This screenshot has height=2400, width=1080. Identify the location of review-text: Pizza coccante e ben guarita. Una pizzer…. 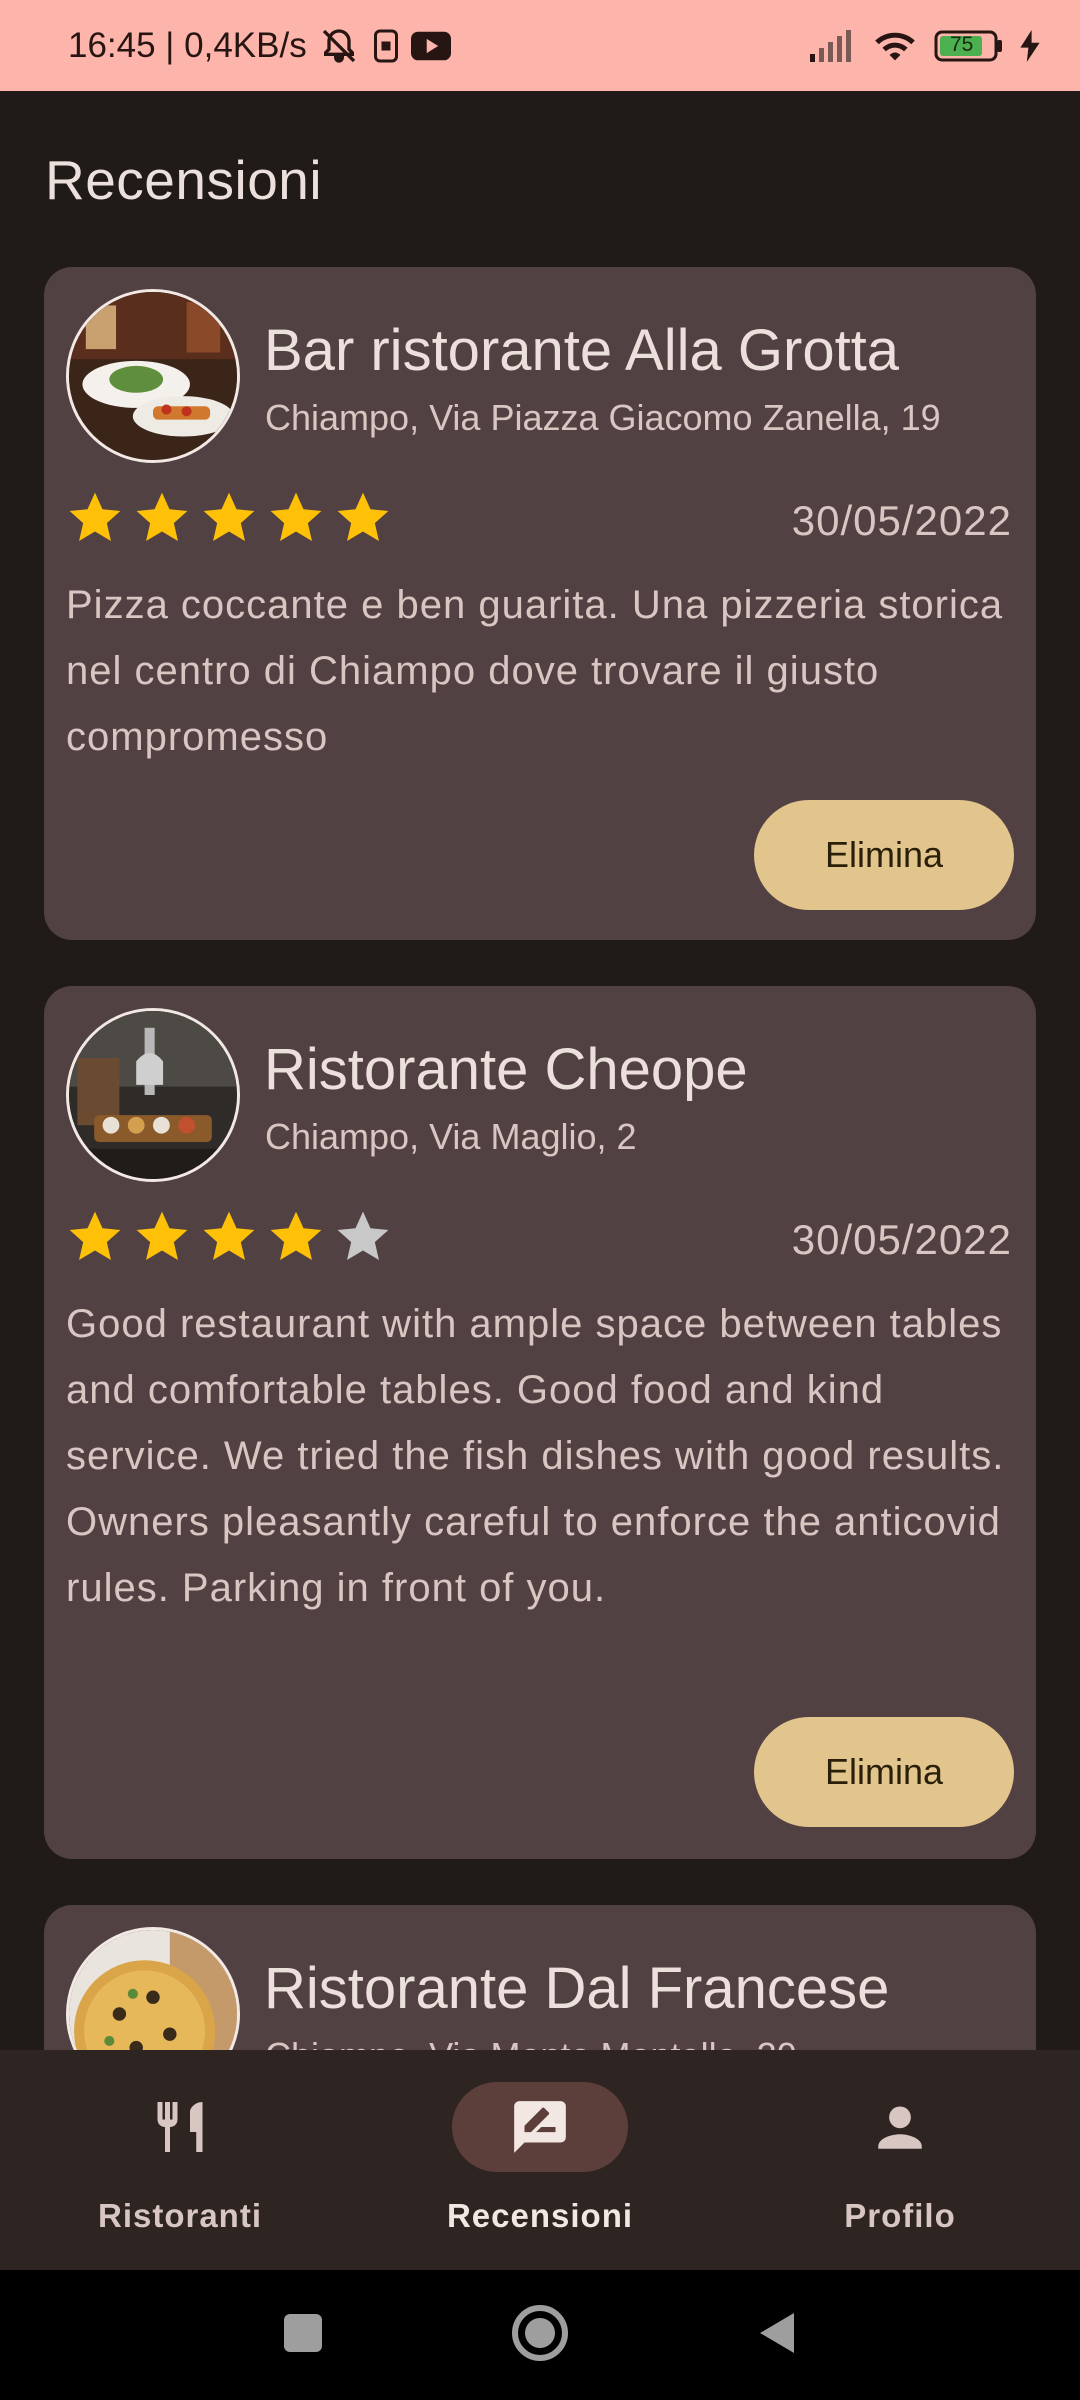
(535, 671).